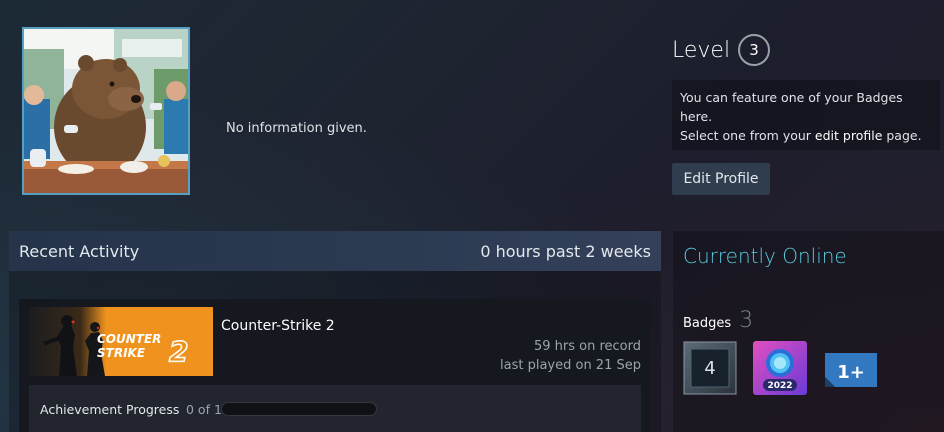 This screenshot has width=944, height=432. I want to click on steam-replay-2022-badge-icon: 2022, so click(780, 368).